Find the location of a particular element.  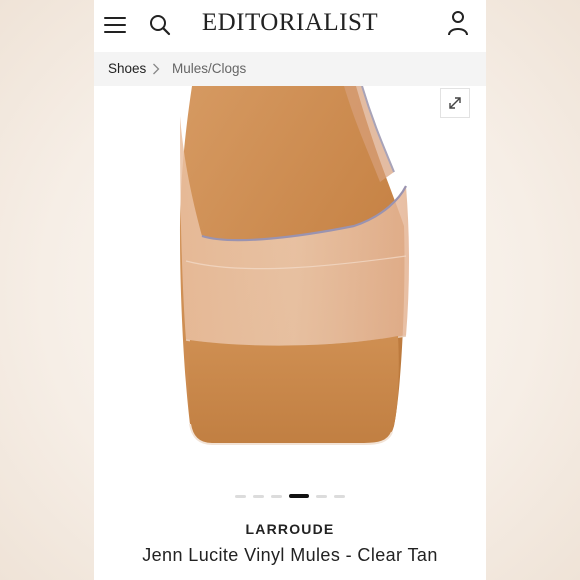

hamburger-icon is located at coordinates (116, 24).